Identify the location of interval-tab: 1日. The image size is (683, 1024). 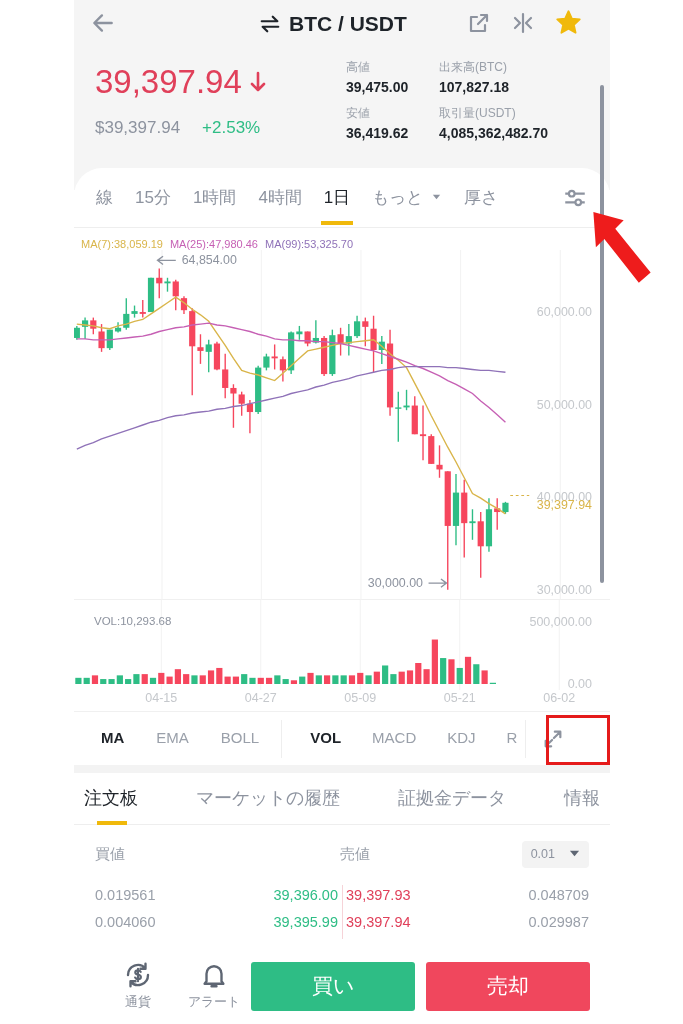
(337, 197).